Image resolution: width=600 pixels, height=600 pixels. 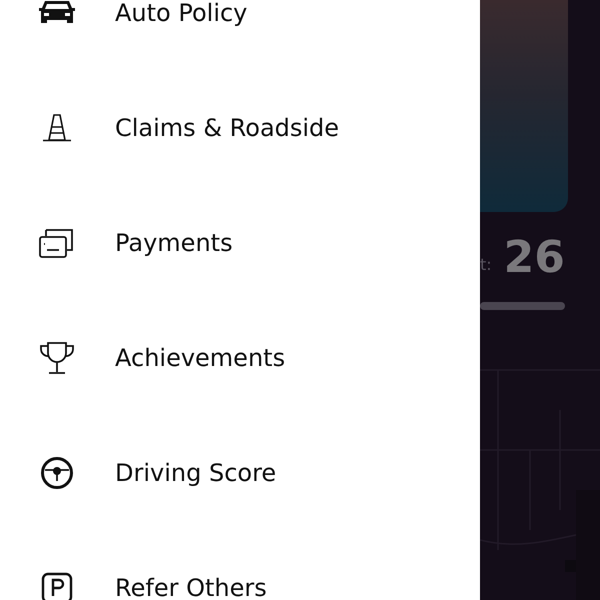 I want to click on score-value: 26, so click(x=534, y=258).